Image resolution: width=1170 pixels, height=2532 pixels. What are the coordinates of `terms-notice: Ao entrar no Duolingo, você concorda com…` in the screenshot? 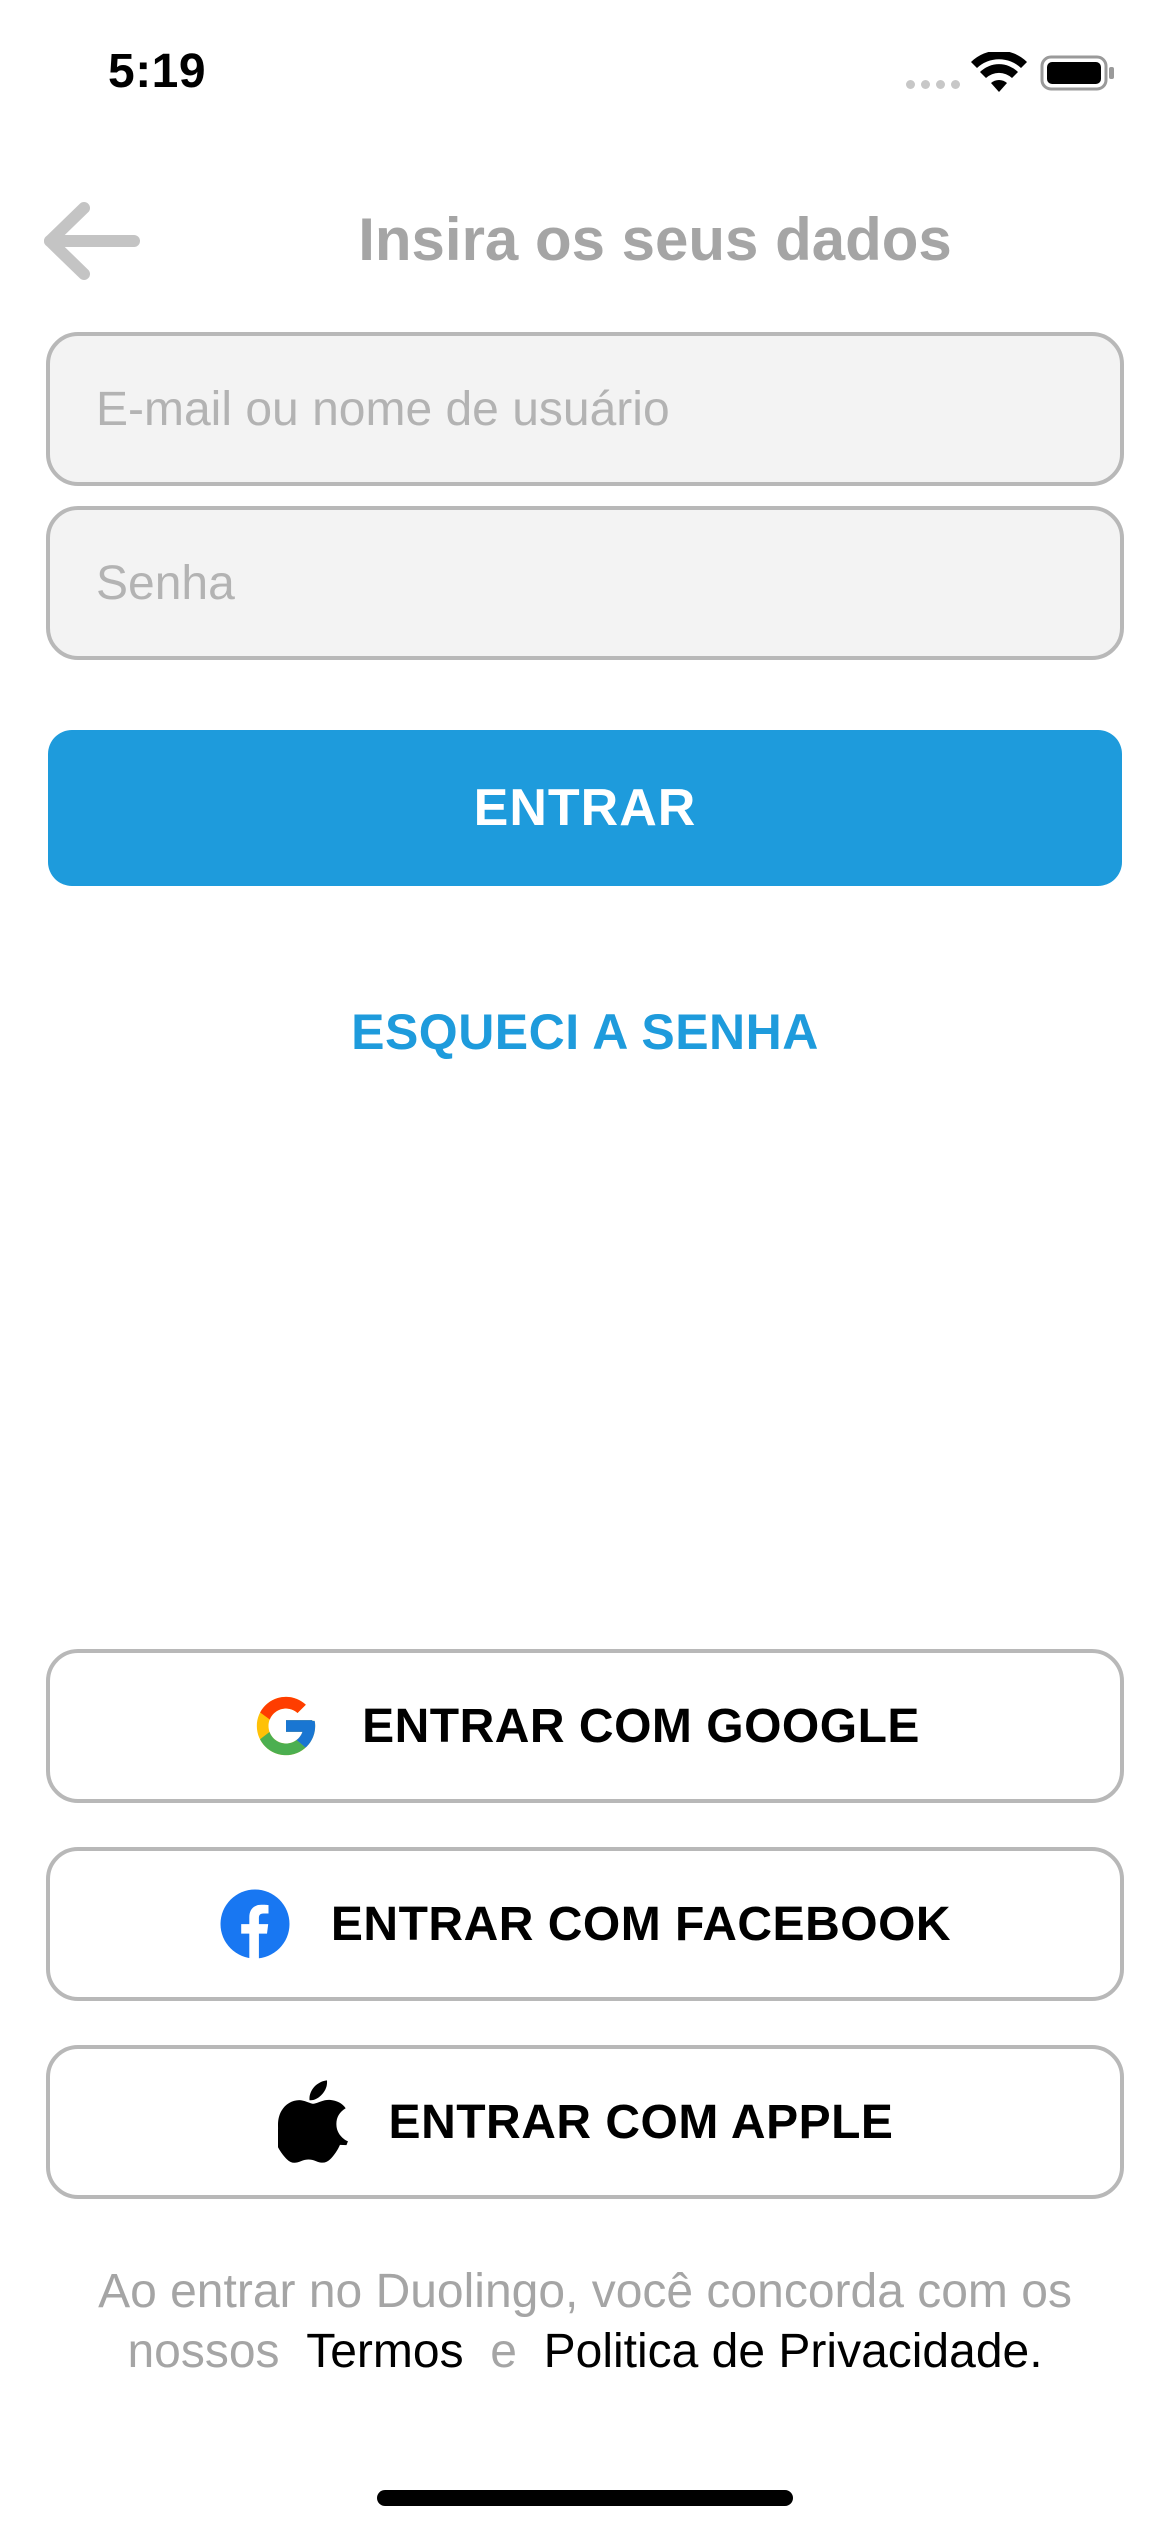 It's located at (585, 2322).